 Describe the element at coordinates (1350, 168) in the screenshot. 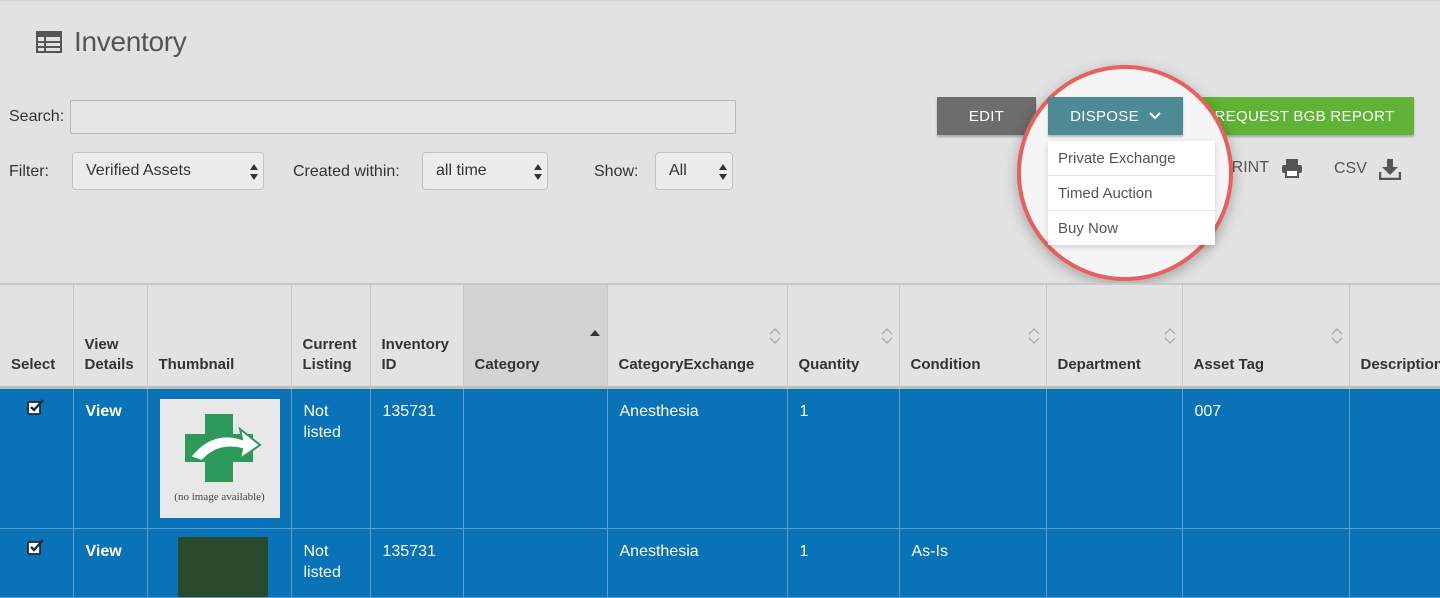

I see `csv-label: CSV` at that location.